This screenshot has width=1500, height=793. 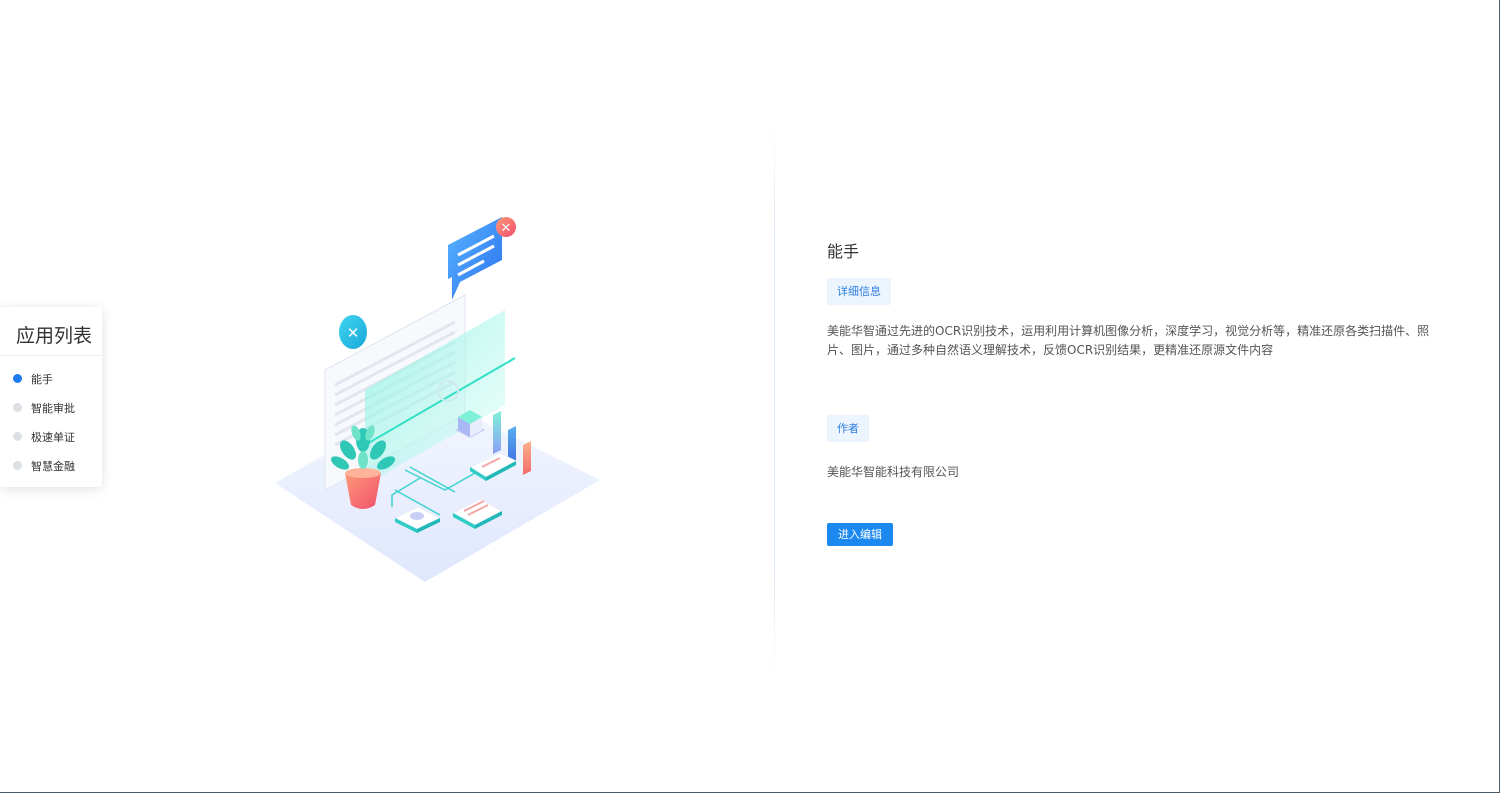 What do you see at coordinates (843, 251) in the screenshot?
I see `app-title: 能手` at bounding box center [843, 251].